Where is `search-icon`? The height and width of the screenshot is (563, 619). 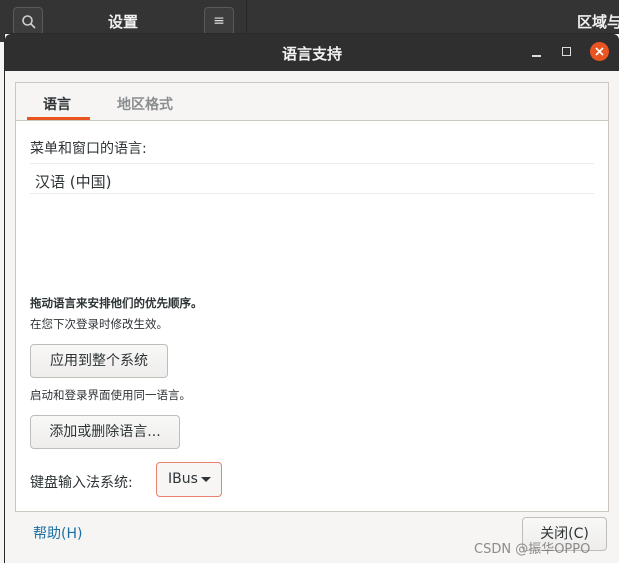
search-icon is located at coordinates (29, 22).